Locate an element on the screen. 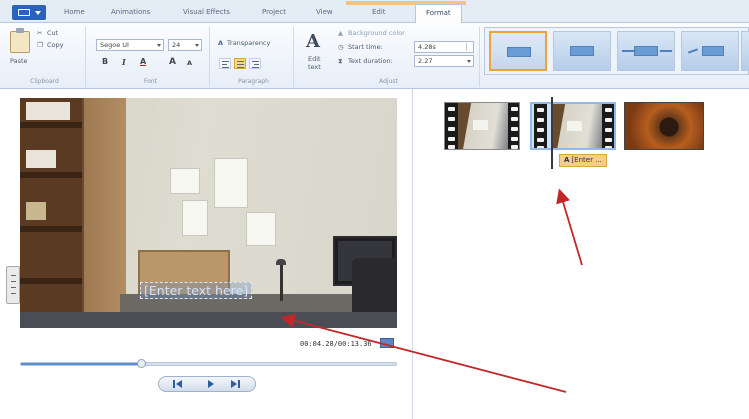 Image resolution: width=749 pixels, height=419 pixels. play-button is located at coordinates (211, 384).